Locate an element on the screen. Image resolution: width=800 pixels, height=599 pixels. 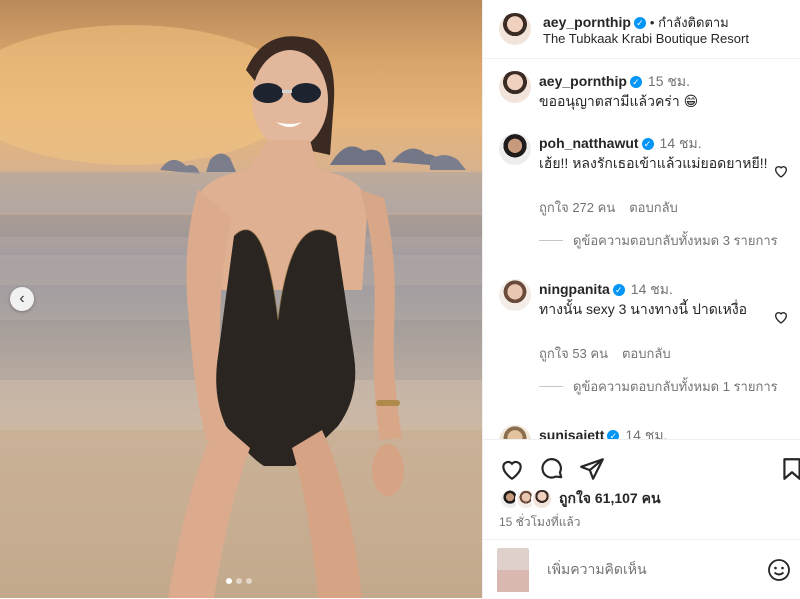
chevron-left-icon: ‹ is located at coordinates (22, 298).